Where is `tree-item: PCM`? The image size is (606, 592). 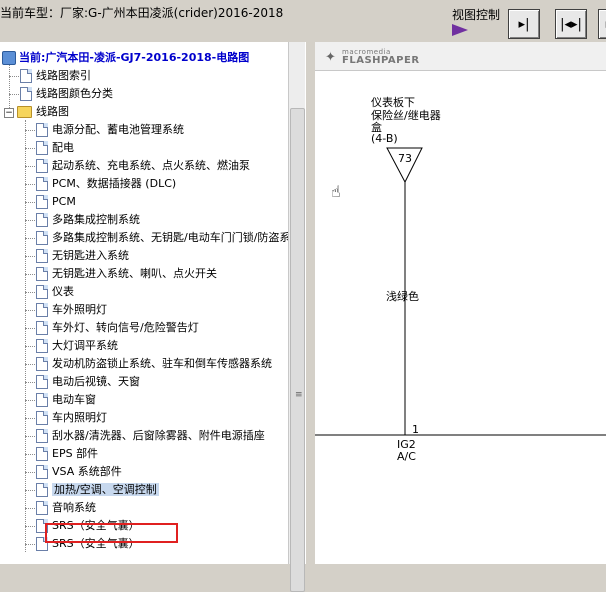 tree-item: PCM is located at coordinates (56, 202).